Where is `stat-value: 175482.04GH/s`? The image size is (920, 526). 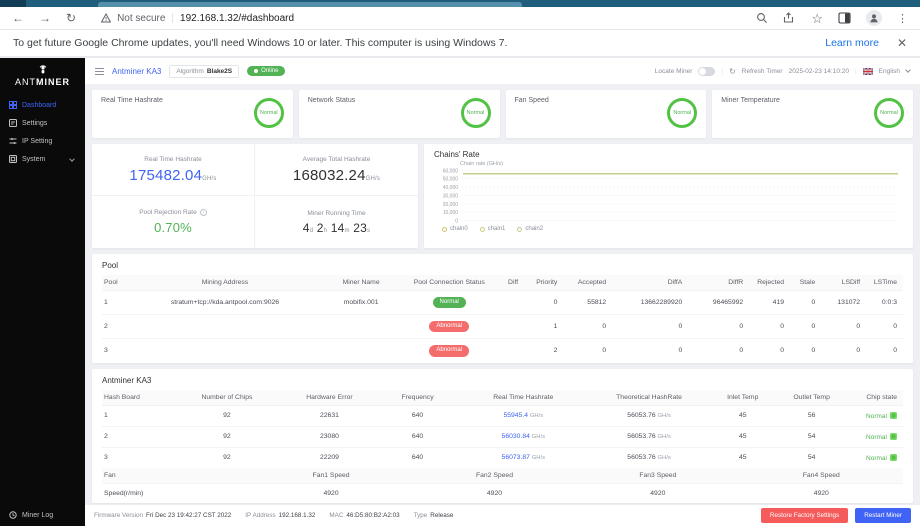
stat-value: 175482.04GH/s is located at coordinates (173, 175).